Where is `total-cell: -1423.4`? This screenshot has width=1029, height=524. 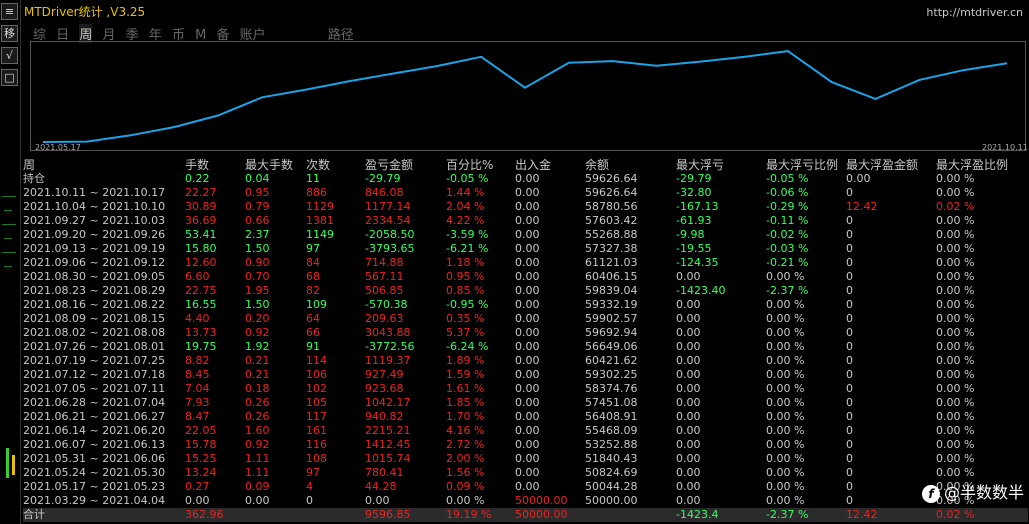 total-cell: -1423.4 is located at coordinates (697, 514).